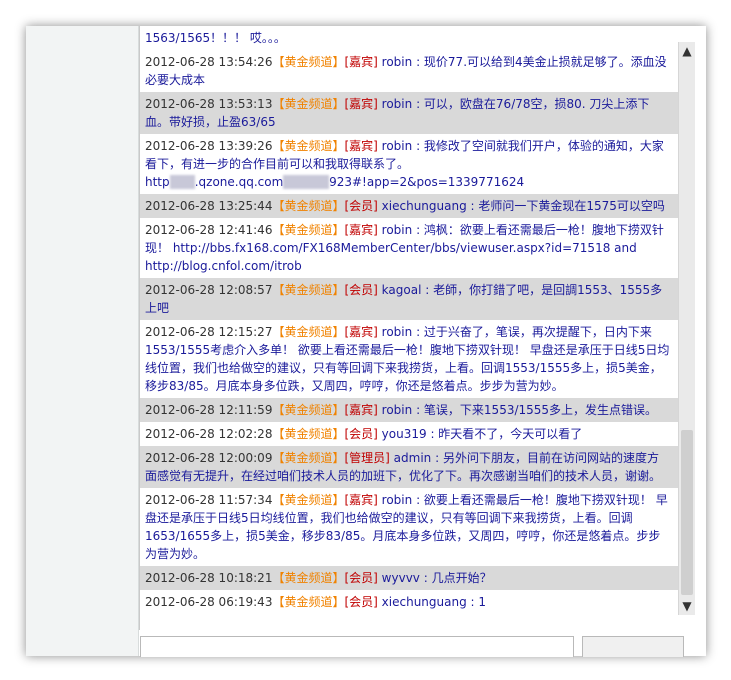 Image resolution: width=731 pixels, height=680 pixels. What do you see at coordinates (209, 410) in the screenshot?
I see `message-time: 2012-06-28 12:11:59` at bounding box center [209, 410].